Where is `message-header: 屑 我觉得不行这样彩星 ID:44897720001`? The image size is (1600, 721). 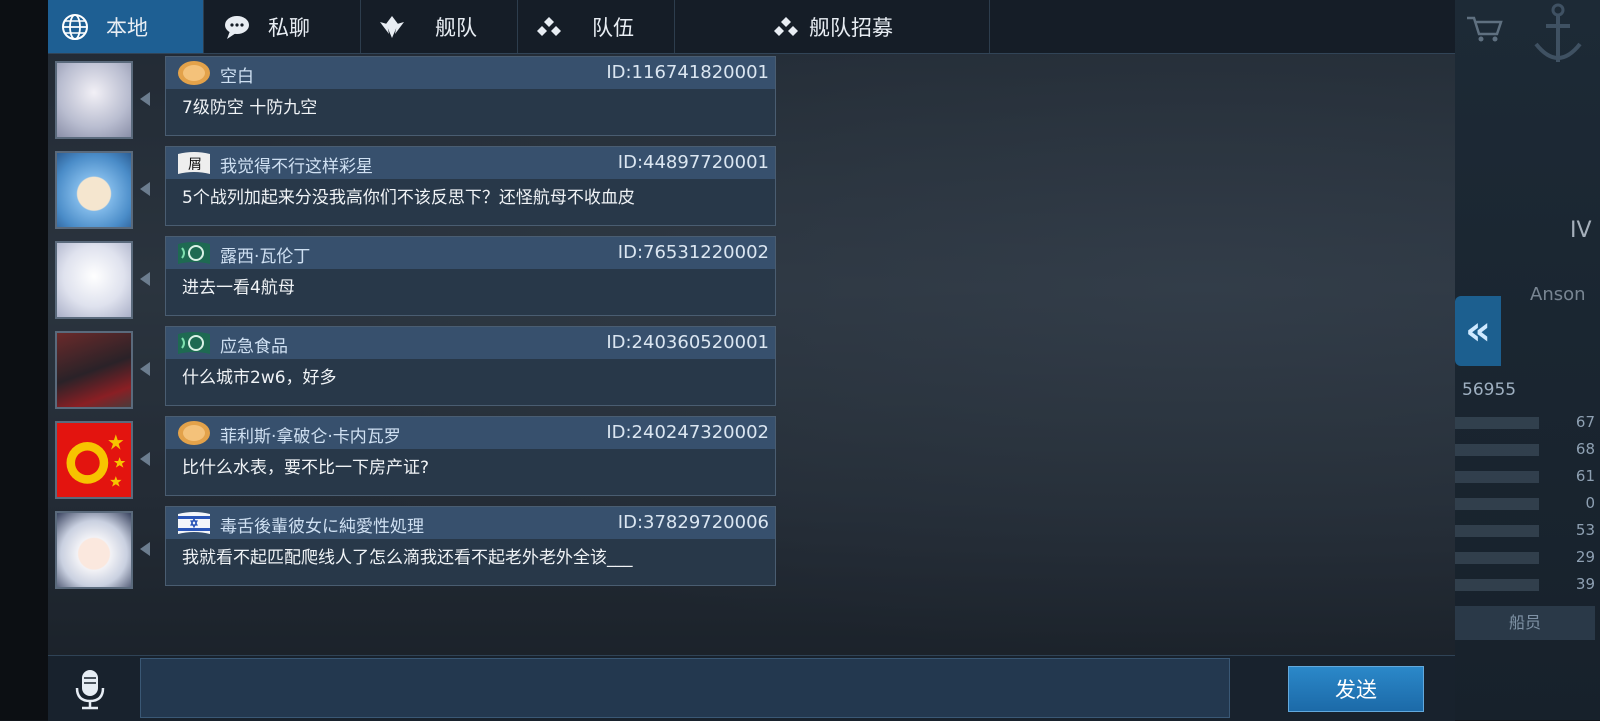 message-header: 屑 我觉得不行这样彩星 ID:44897720001 is located at coordinates (470, 163).